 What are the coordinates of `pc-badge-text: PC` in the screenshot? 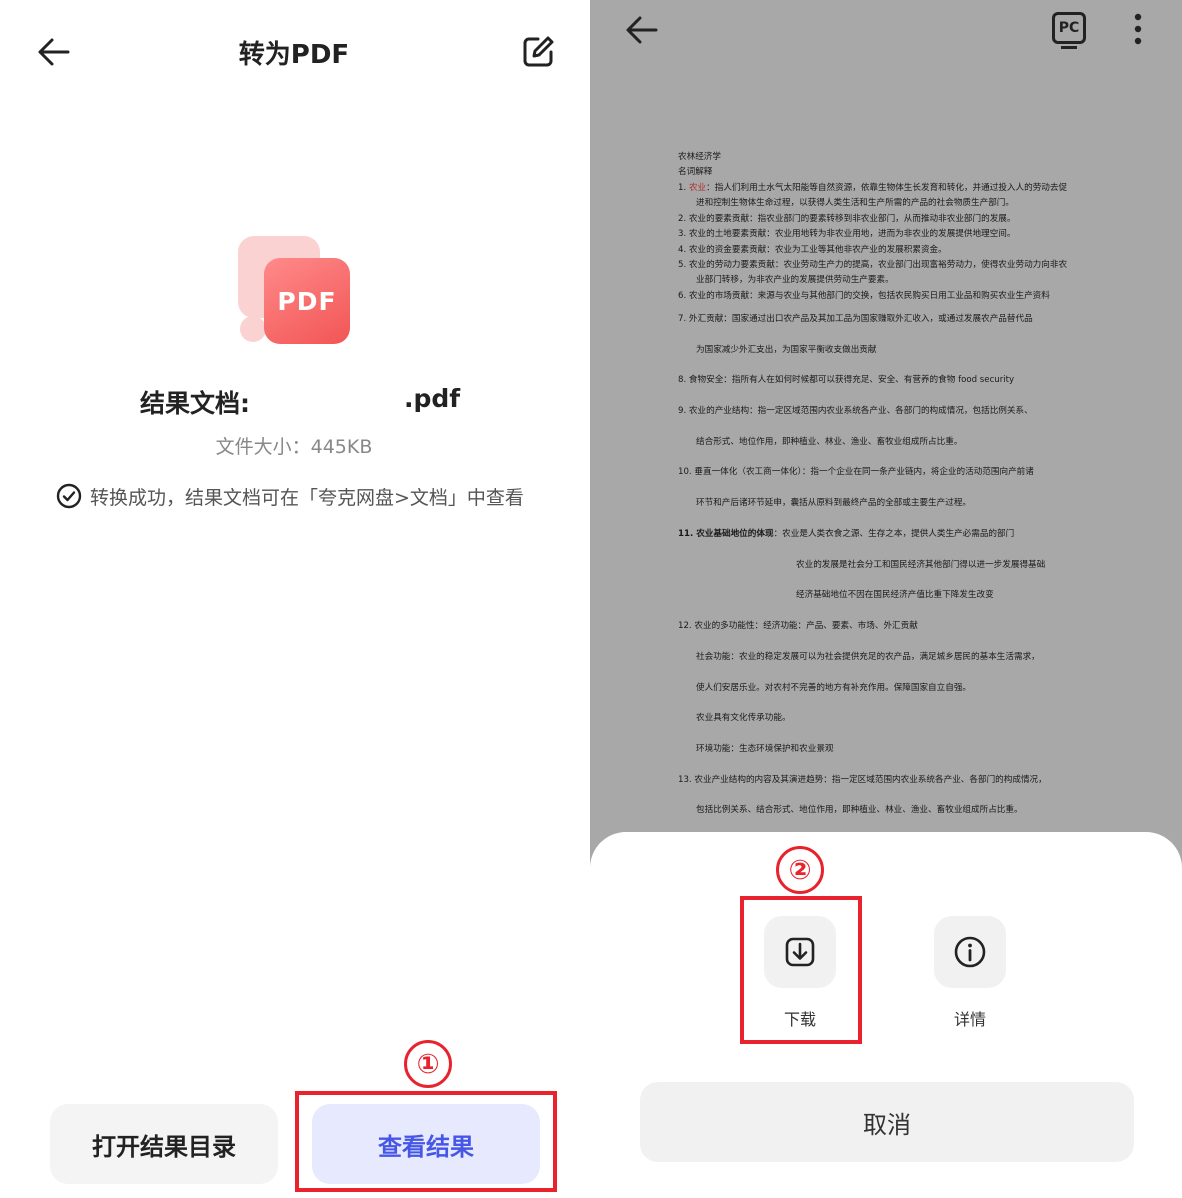 It's located at (1069, 28).